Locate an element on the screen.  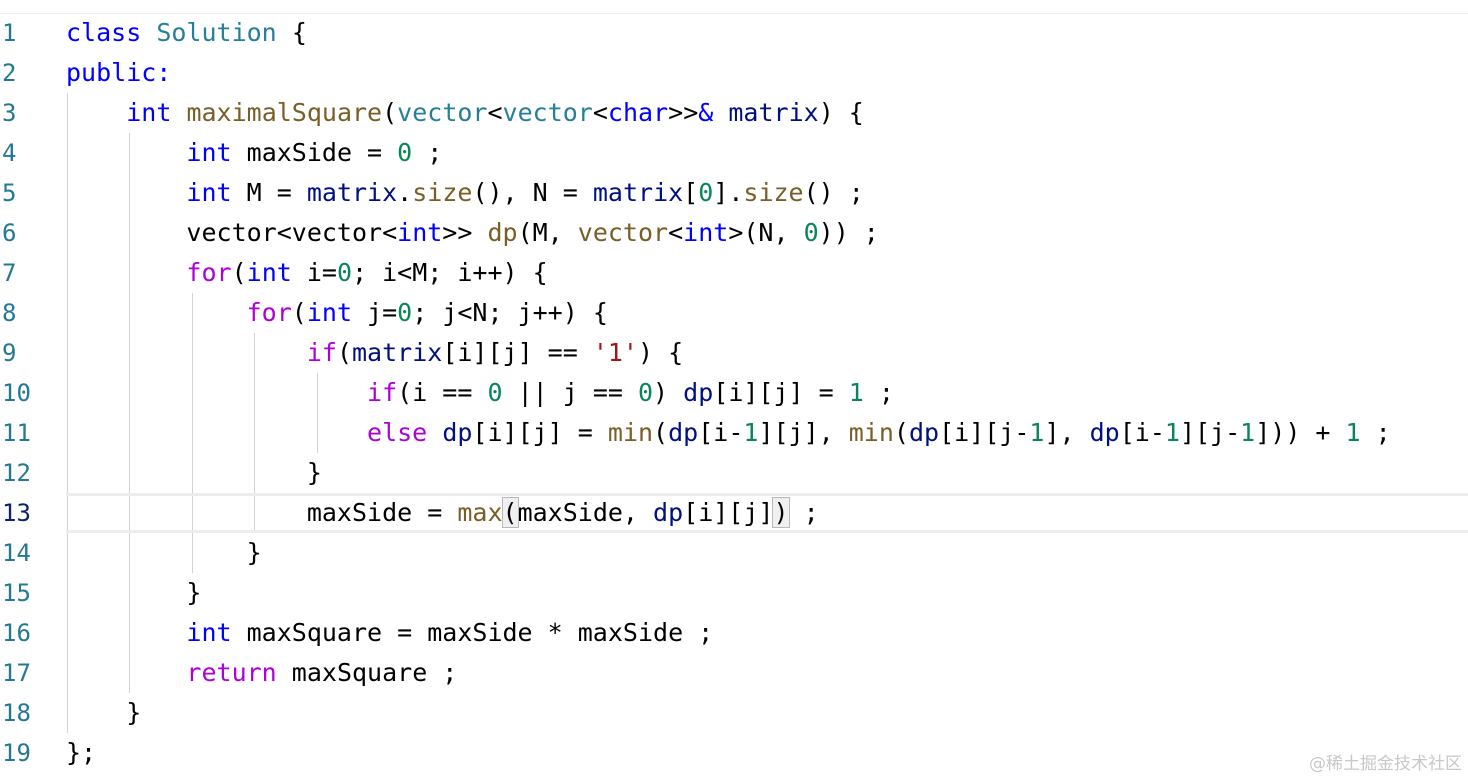
keyword: public: is located at coordinates (119, 72).